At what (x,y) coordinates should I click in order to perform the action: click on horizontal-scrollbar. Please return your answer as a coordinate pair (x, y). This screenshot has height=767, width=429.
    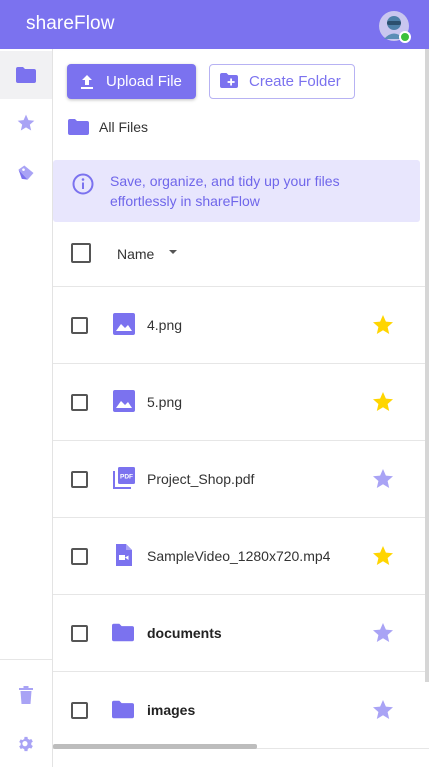
    Looking at the image, I should click on (155, 746).